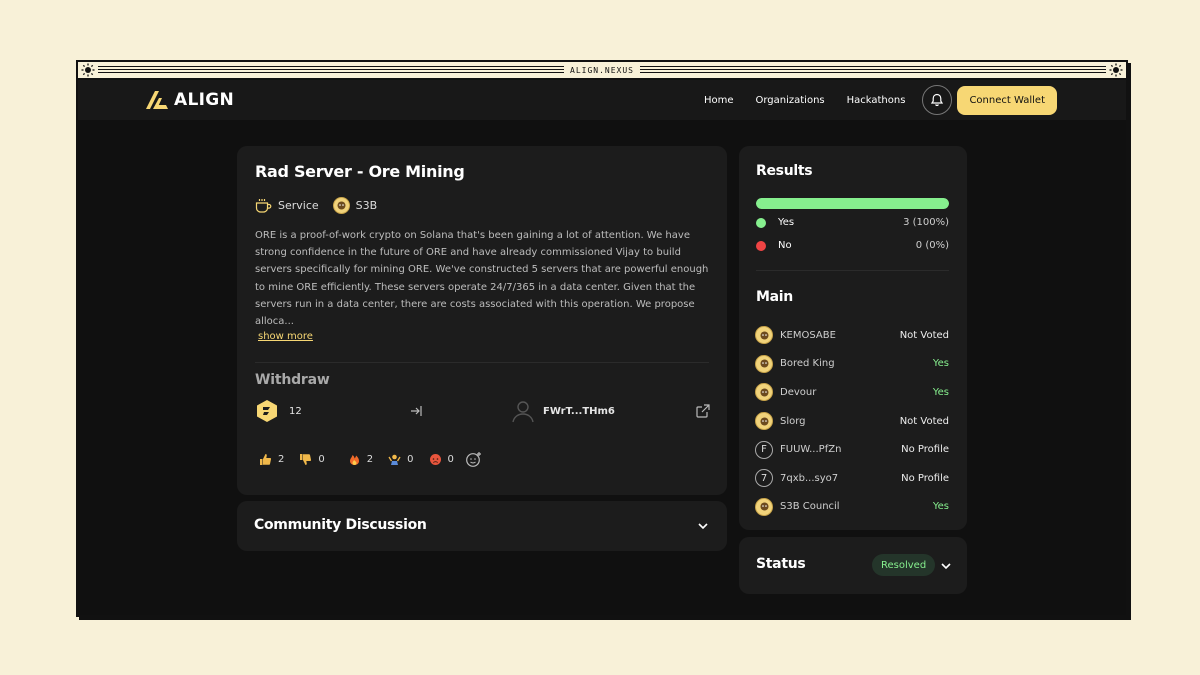 This screenshot has height=675, width=1200. I want to click on user-icon, so click(523, 412).